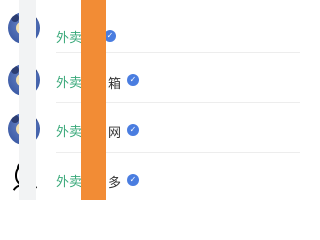 Image resolution: width=320 pixels, height=240 pixels. Describe the element at coordinates (115, 183) in the screenshot. I see `user-name-suffix: 多` at that location.